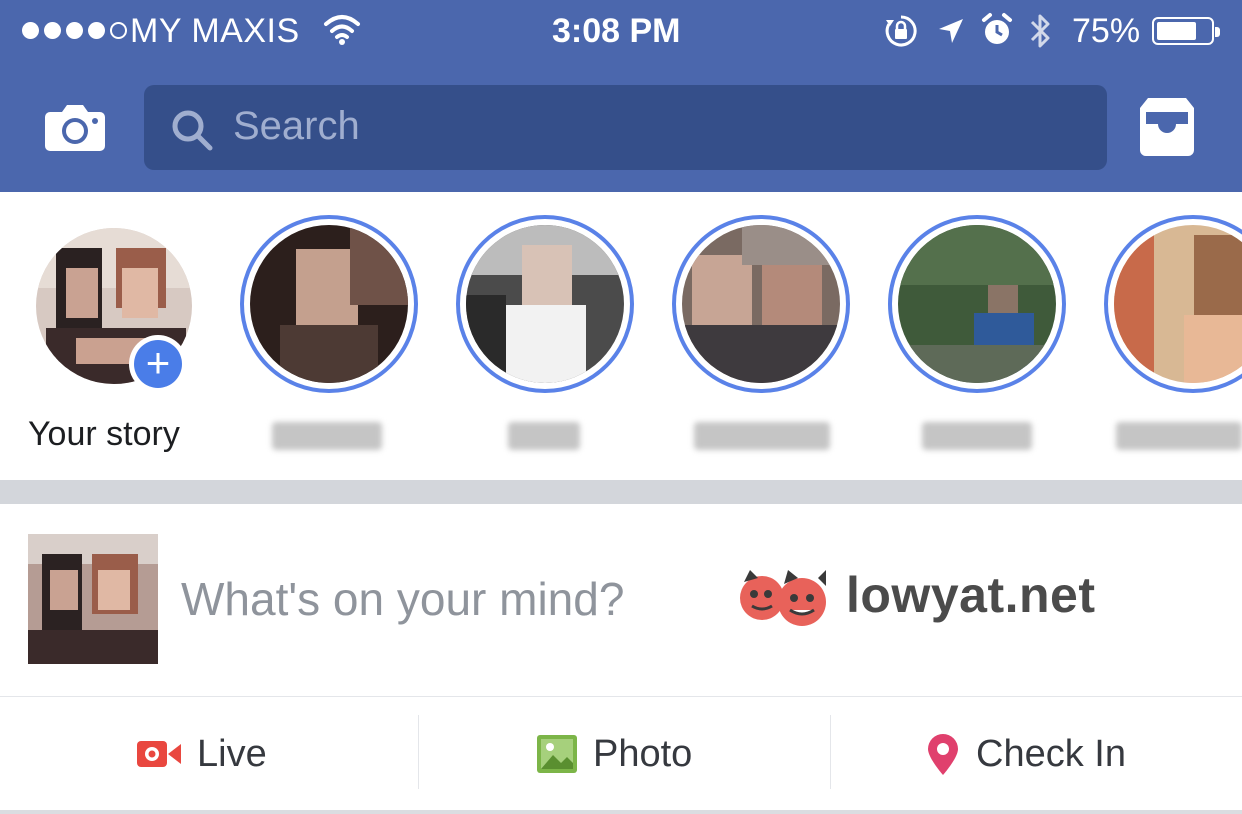  I want to click on clock: 3:08 PM, so click(616, 31).